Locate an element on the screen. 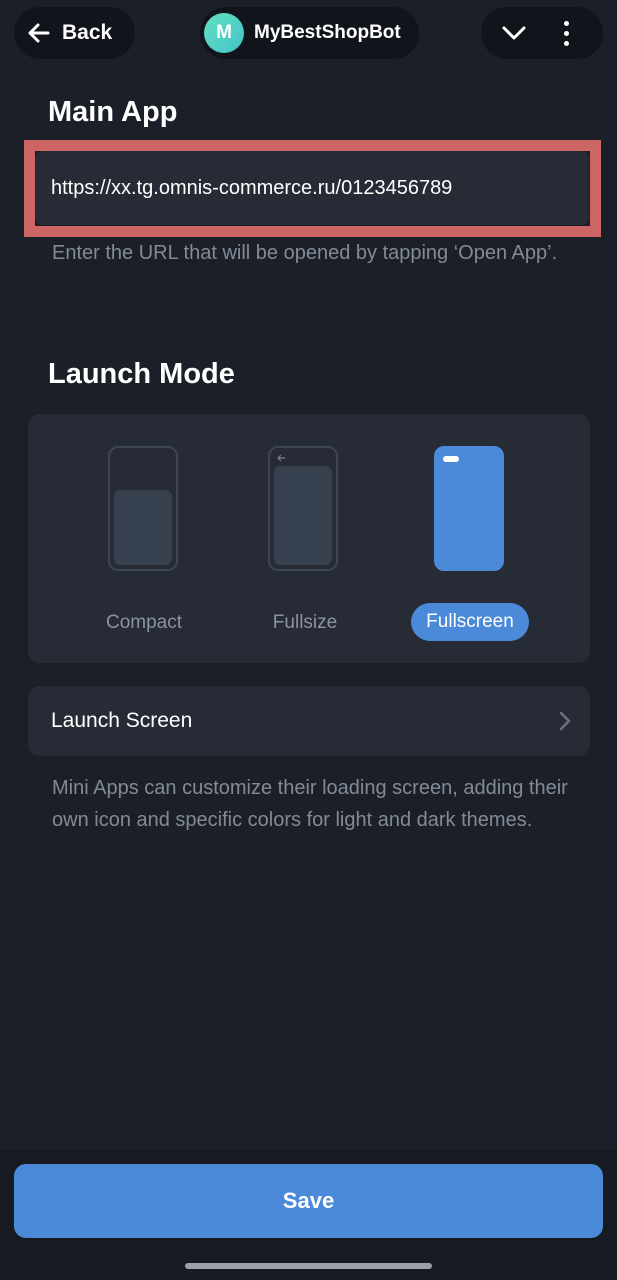 The image size is (617, 1280). mode-label-fullsize: Fullsize is located at coordinates (305, 622).